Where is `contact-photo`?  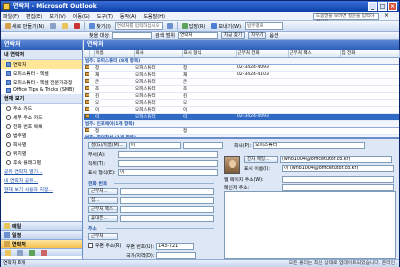 contact-photo is located at coordinates (232, 165).